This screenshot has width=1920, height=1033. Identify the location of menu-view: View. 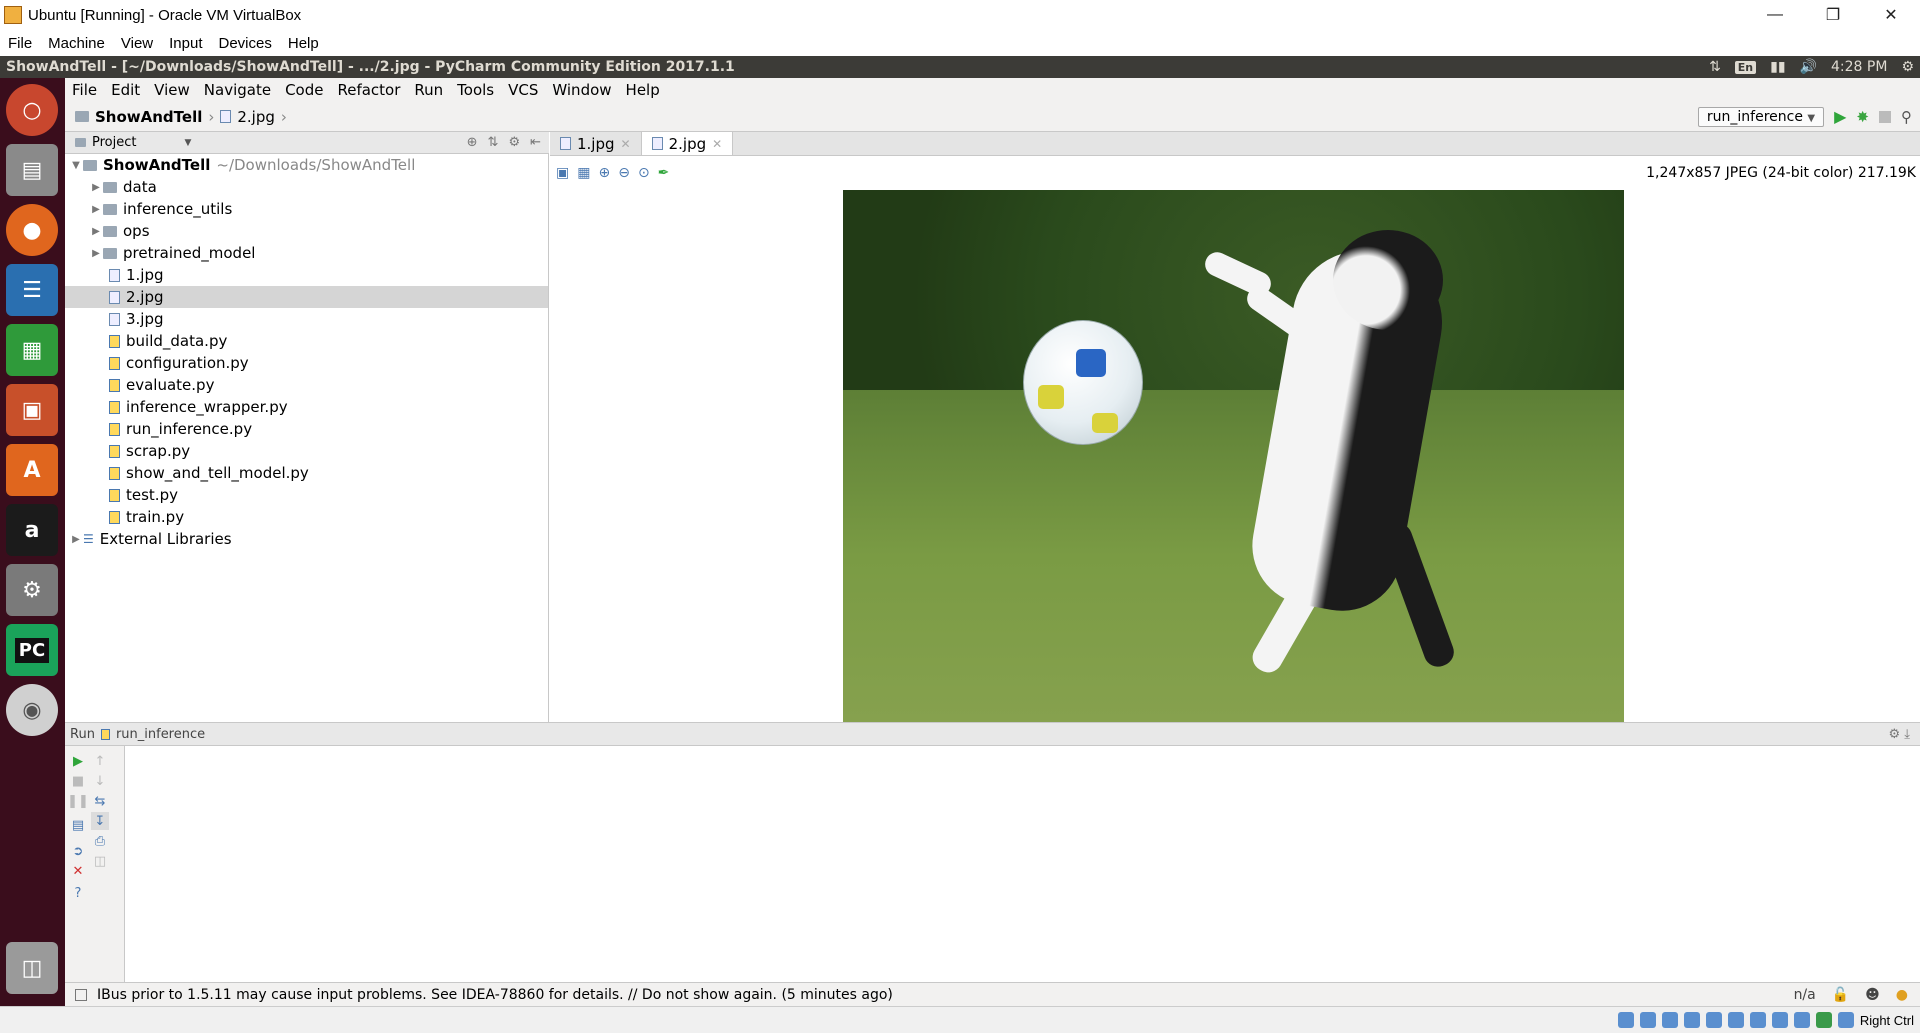
(172, 90).